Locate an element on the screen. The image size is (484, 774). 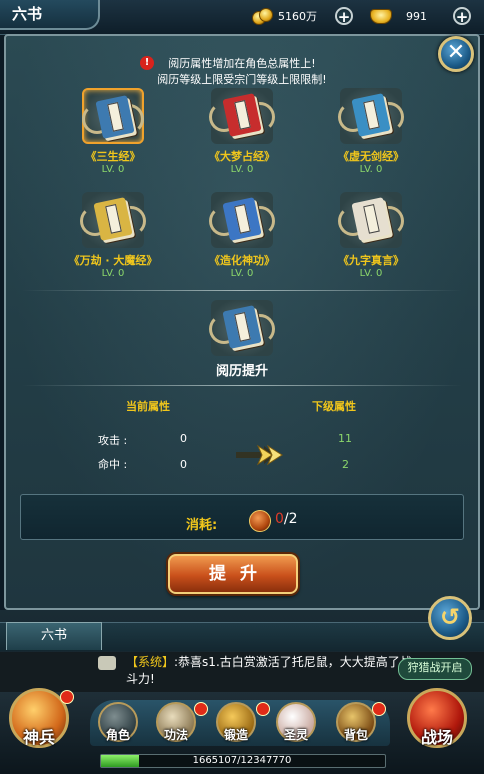
return-icon: ↺ is located at coordinates (450, 617).